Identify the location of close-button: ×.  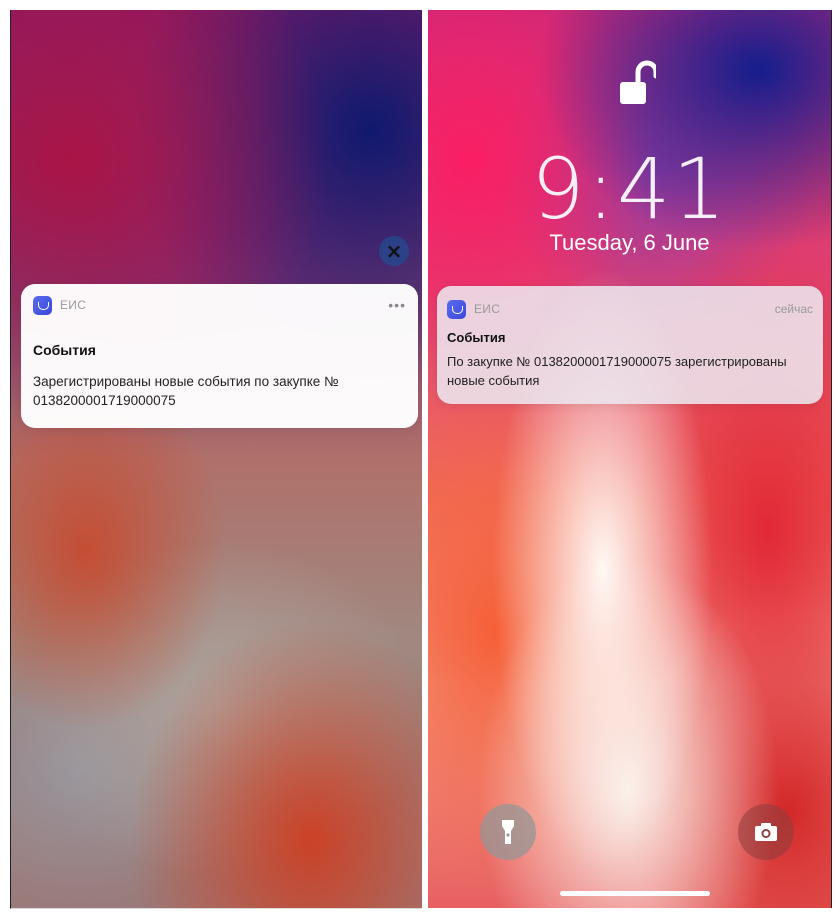
(394, 251).